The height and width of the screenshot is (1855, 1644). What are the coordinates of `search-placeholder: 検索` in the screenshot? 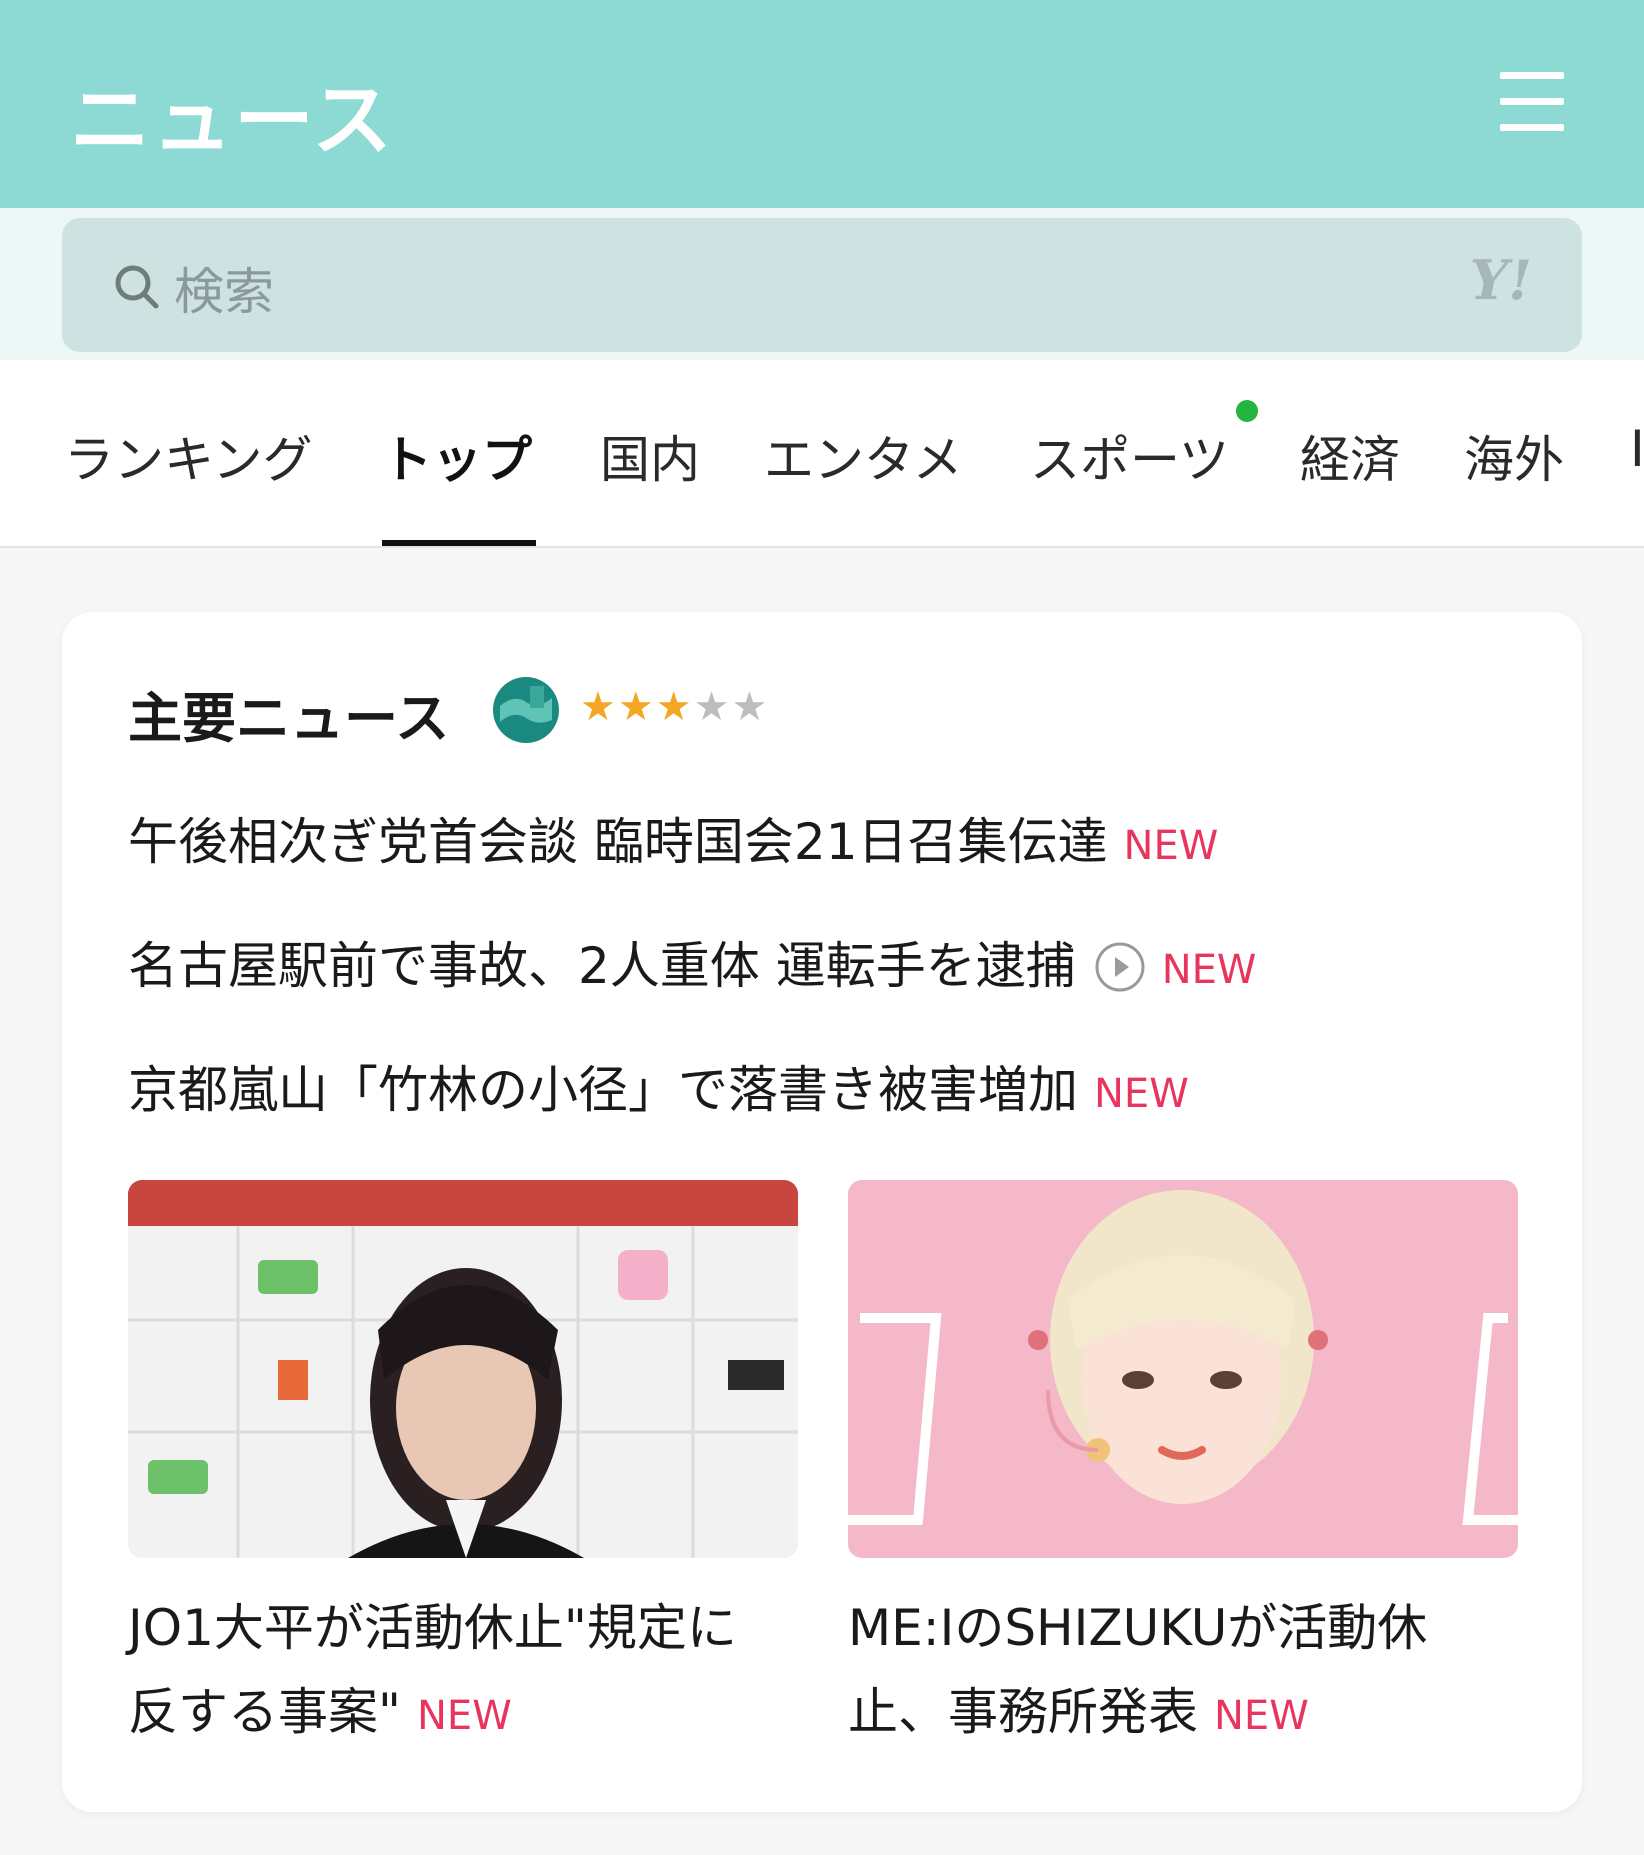 It's located at (224, 292).